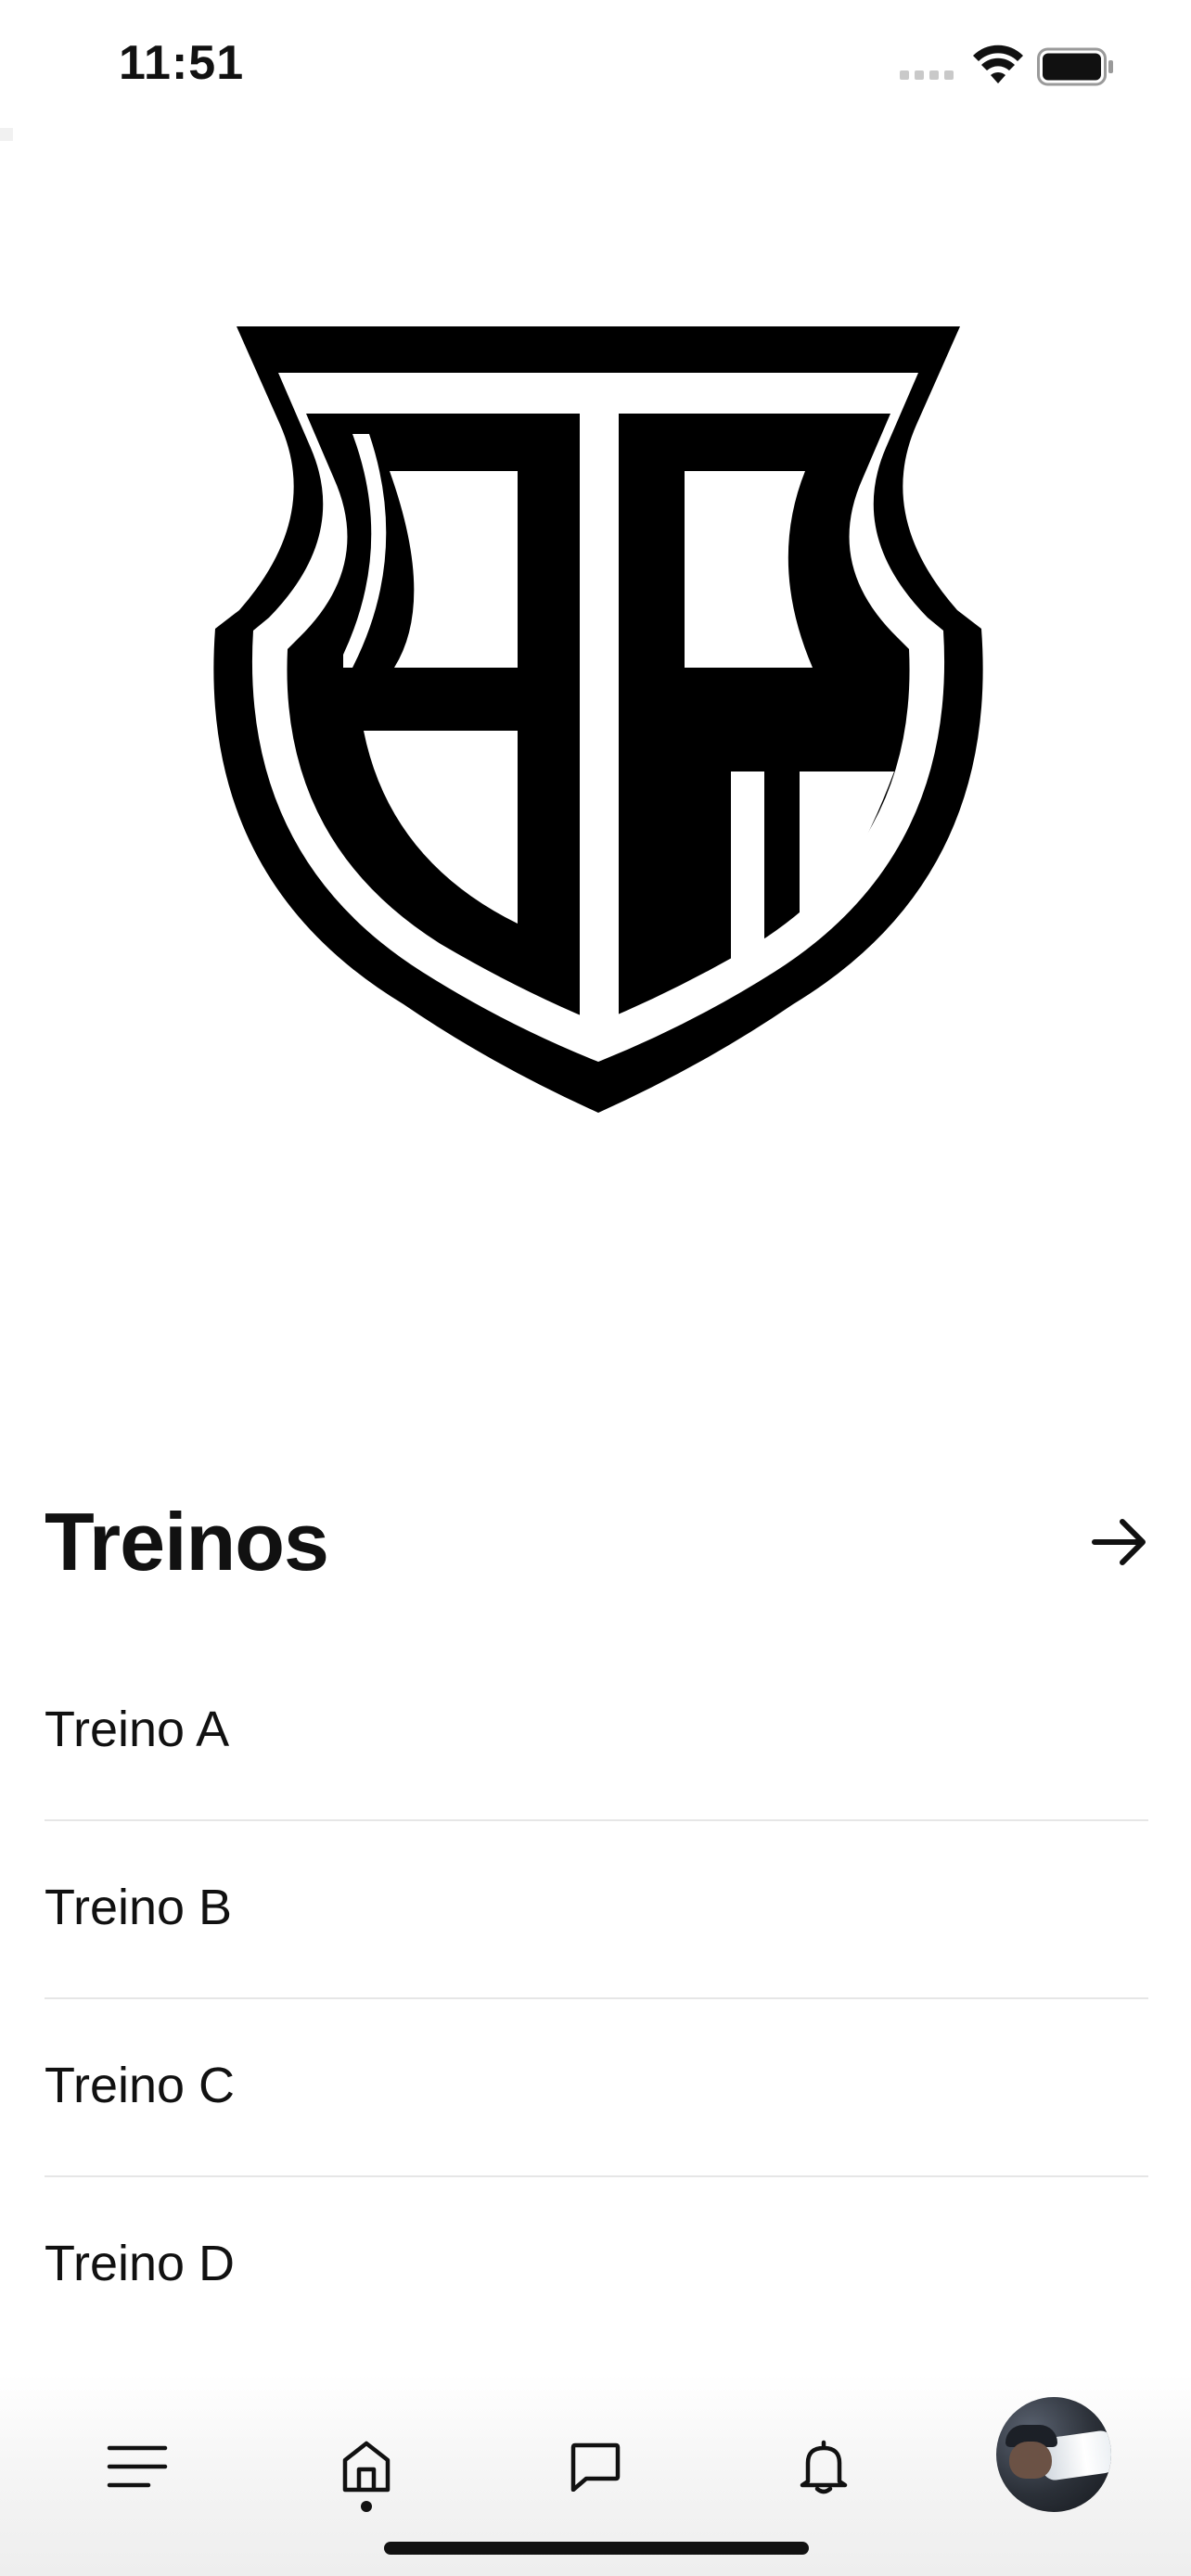 The image size is (1191, 2576). I want to click on battery-icon, so click(1075, 66).